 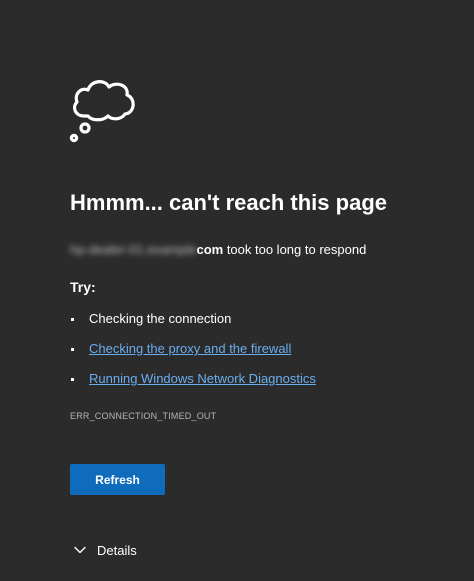 I want to click on suggestion-check-connection: Checking the connection, so click(x=193, y=324).